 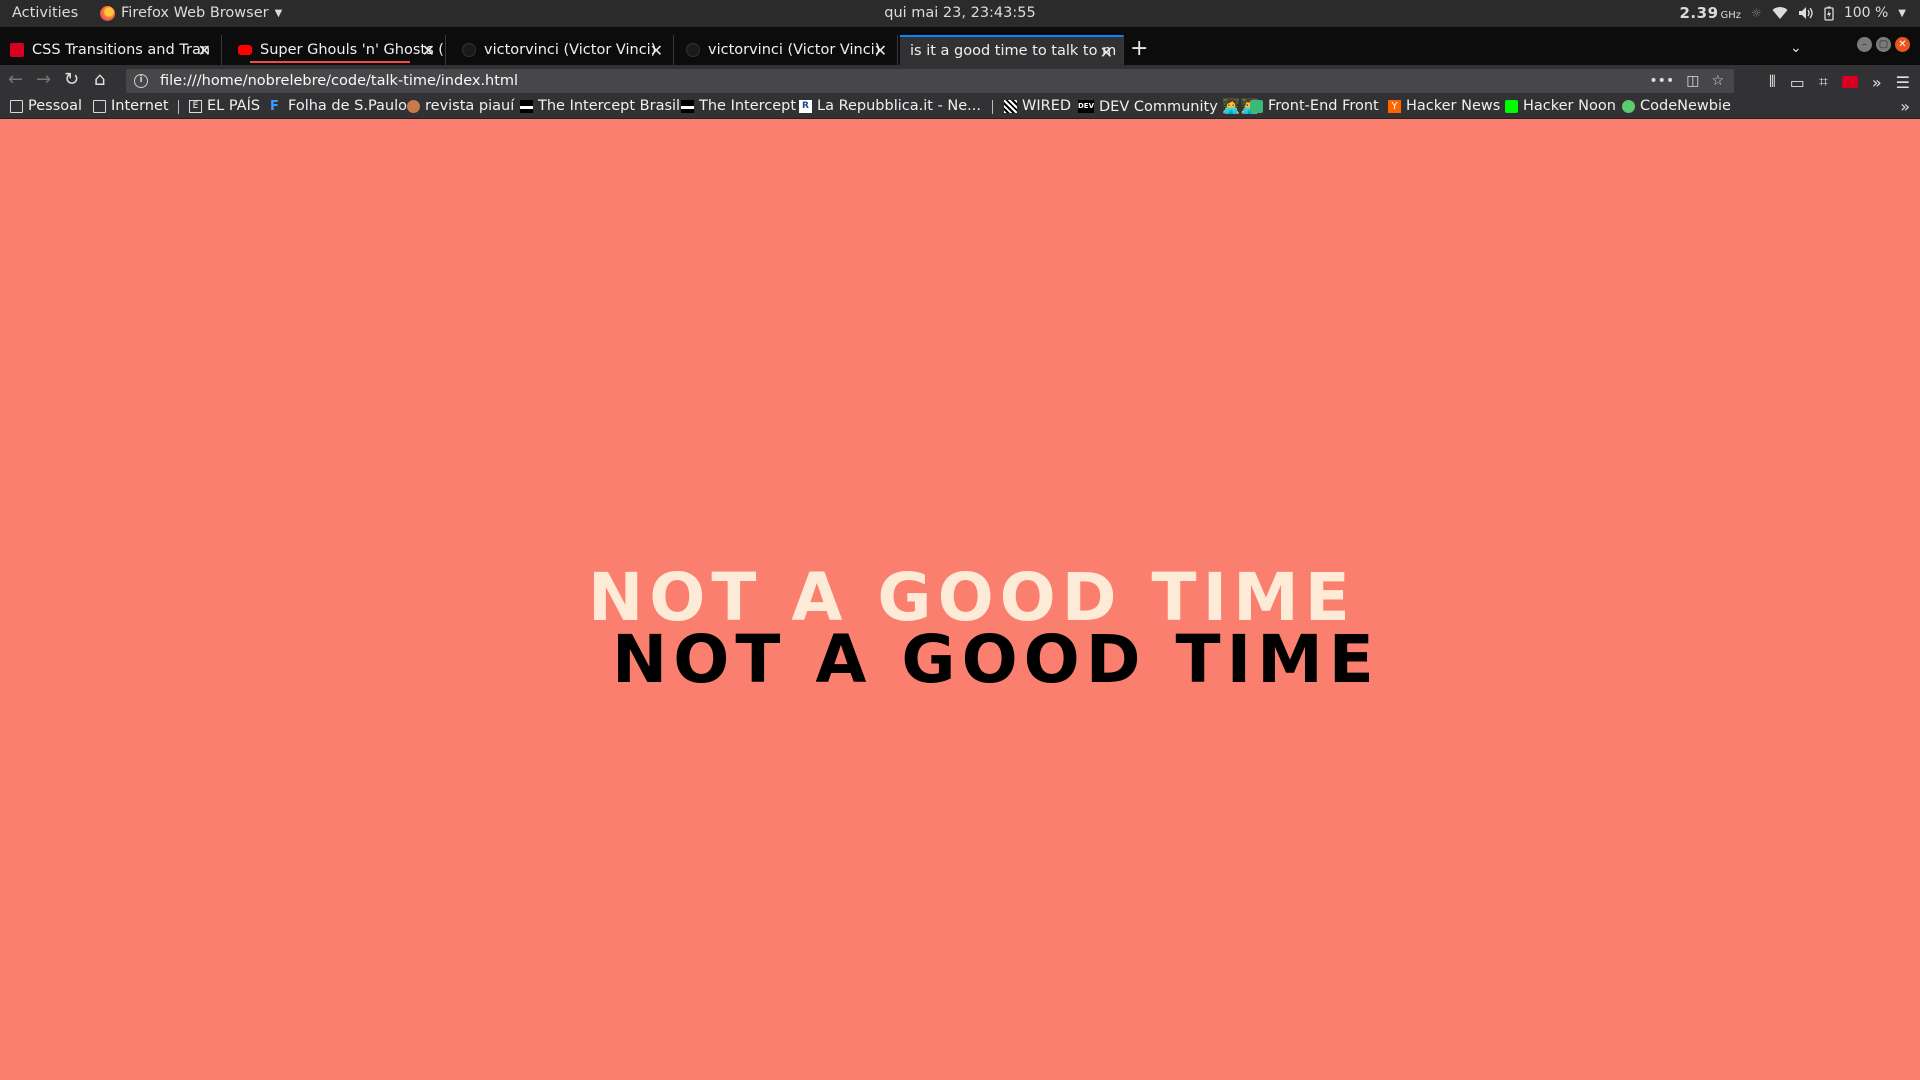 I want to click on battery-icon, so click(x=1829, y=13).